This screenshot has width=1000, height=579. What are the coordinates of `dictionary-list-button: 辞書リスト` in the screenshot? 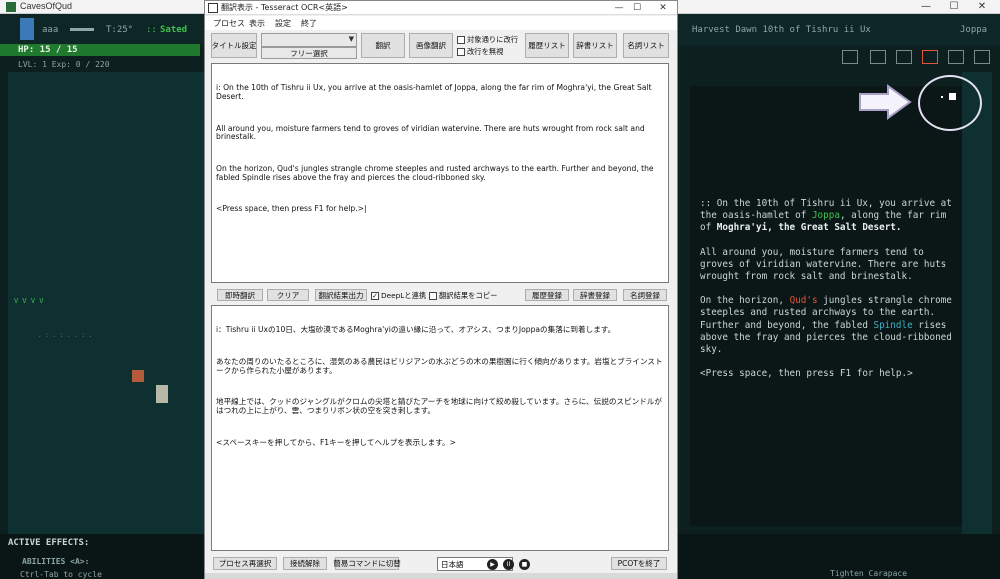 It's located at (595, 45).